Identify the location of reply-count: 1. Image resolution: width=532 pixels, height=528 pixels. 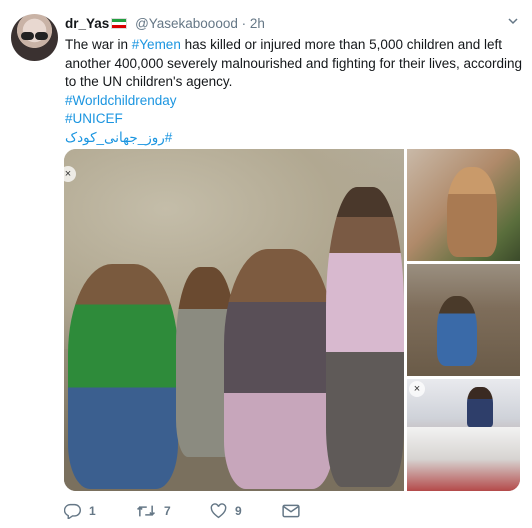
(92, 511).